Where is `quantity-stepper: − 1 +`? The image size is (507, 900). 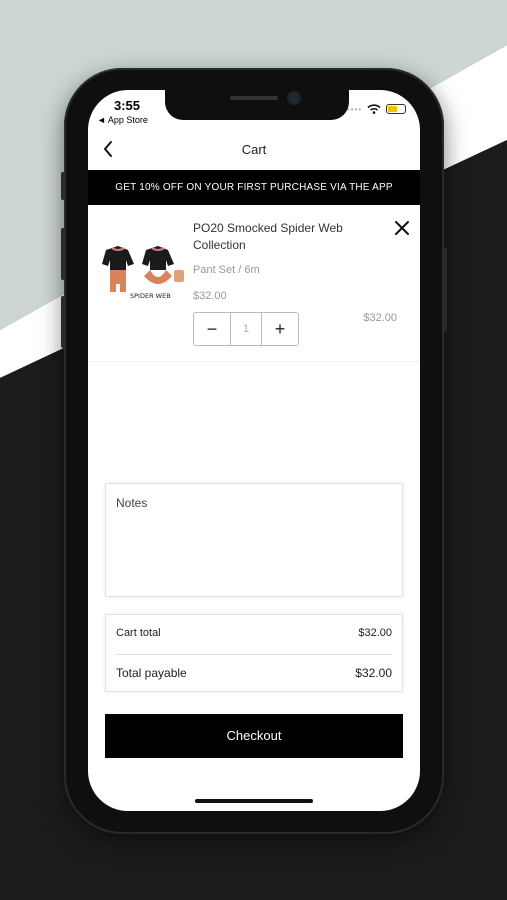
quantity-stepper: − 1 + is located at coordinates (246, 329).